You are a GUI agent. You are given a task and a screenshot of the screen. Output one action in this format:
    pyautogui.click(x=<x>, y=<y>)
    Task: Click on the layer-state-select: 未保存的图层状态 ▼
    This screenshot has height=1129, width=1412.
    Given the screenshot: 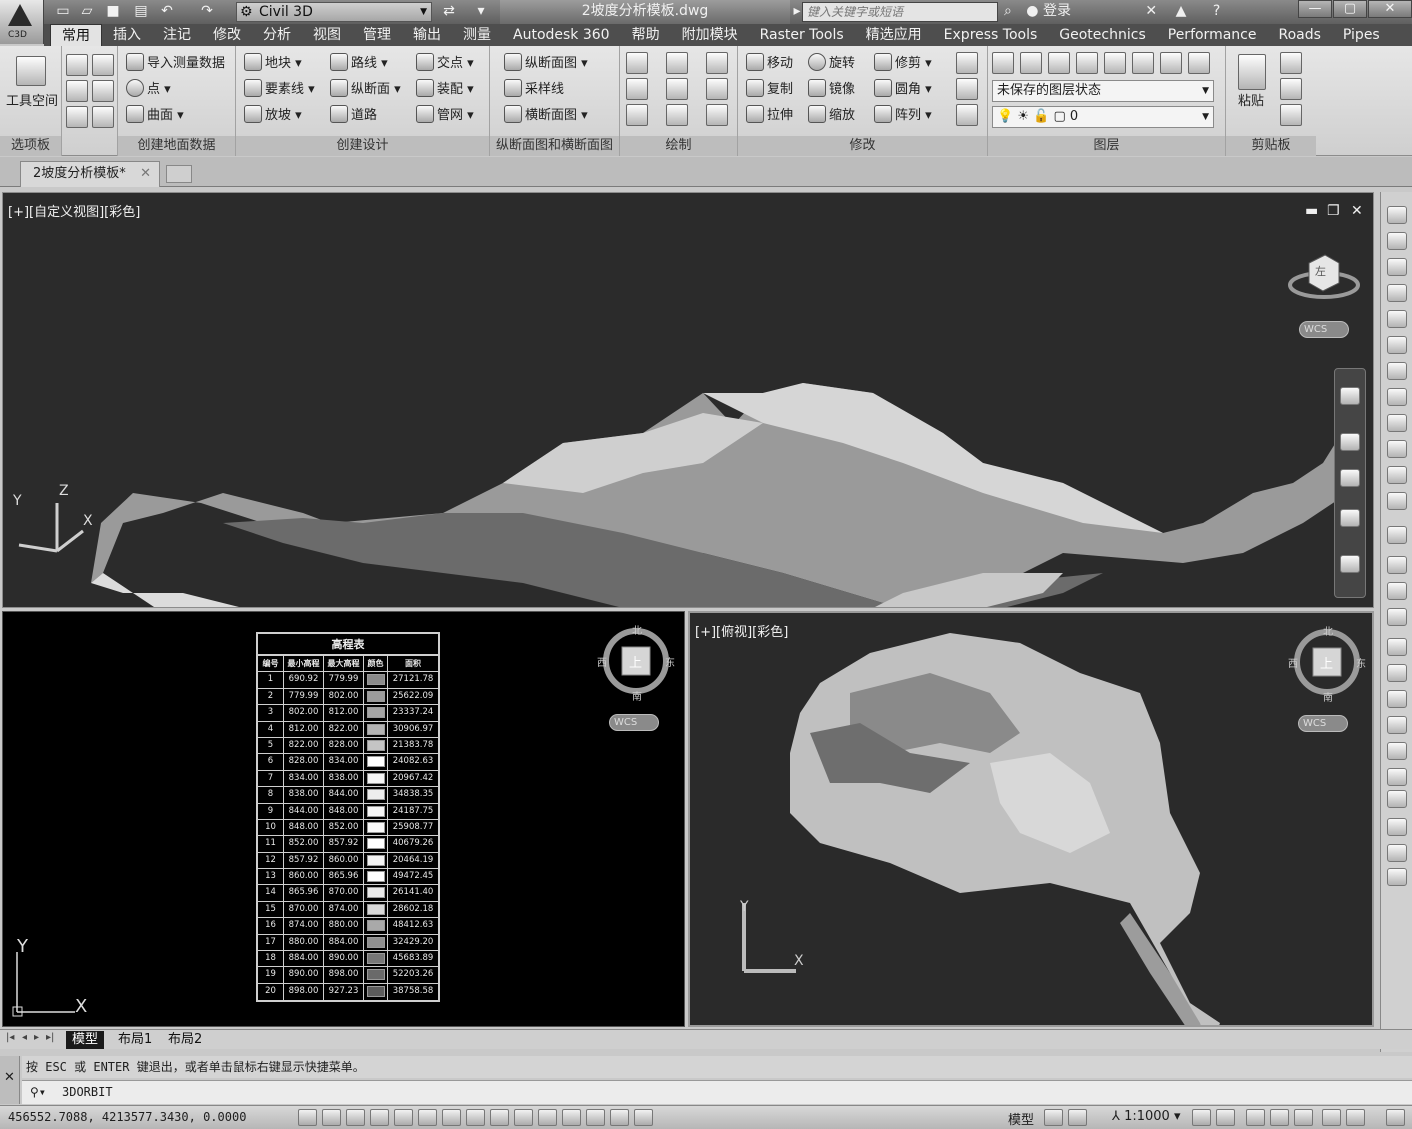 What is the action you would take?
    pyautogui.click(x=1103, y=91)
    